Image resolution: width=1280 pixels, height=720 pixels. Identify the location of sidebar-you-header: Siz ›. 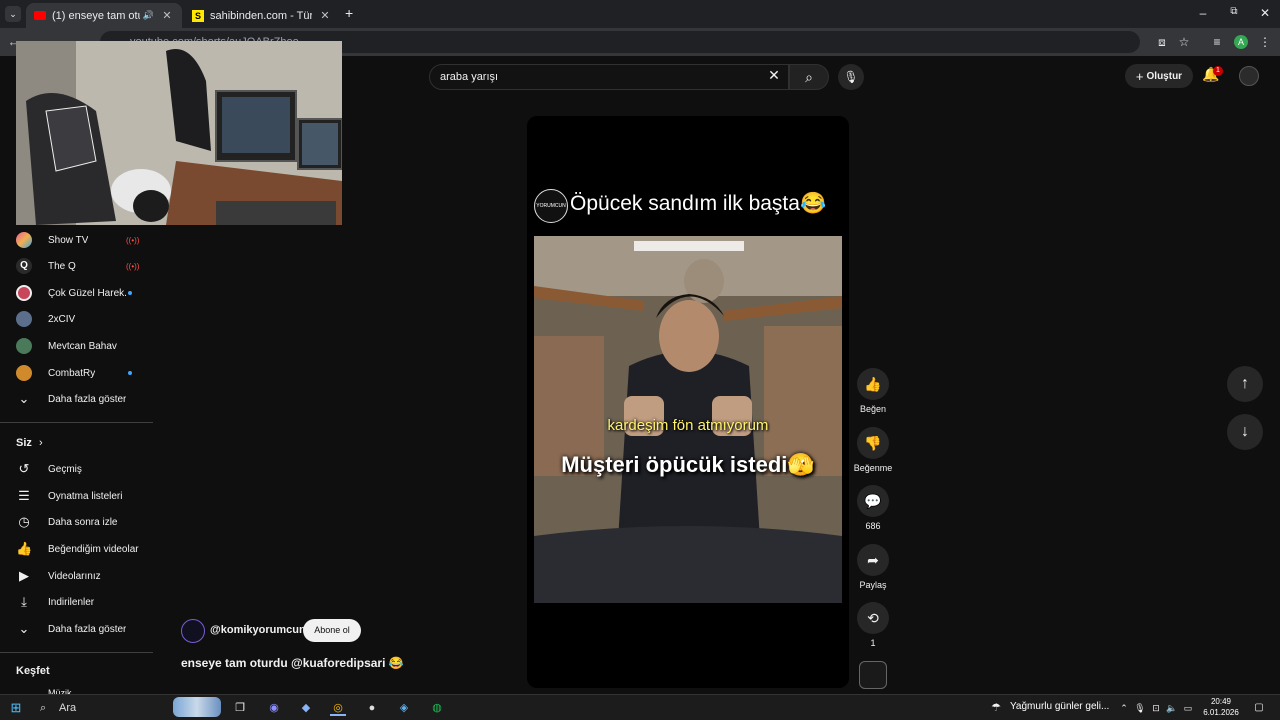
(29, 443).